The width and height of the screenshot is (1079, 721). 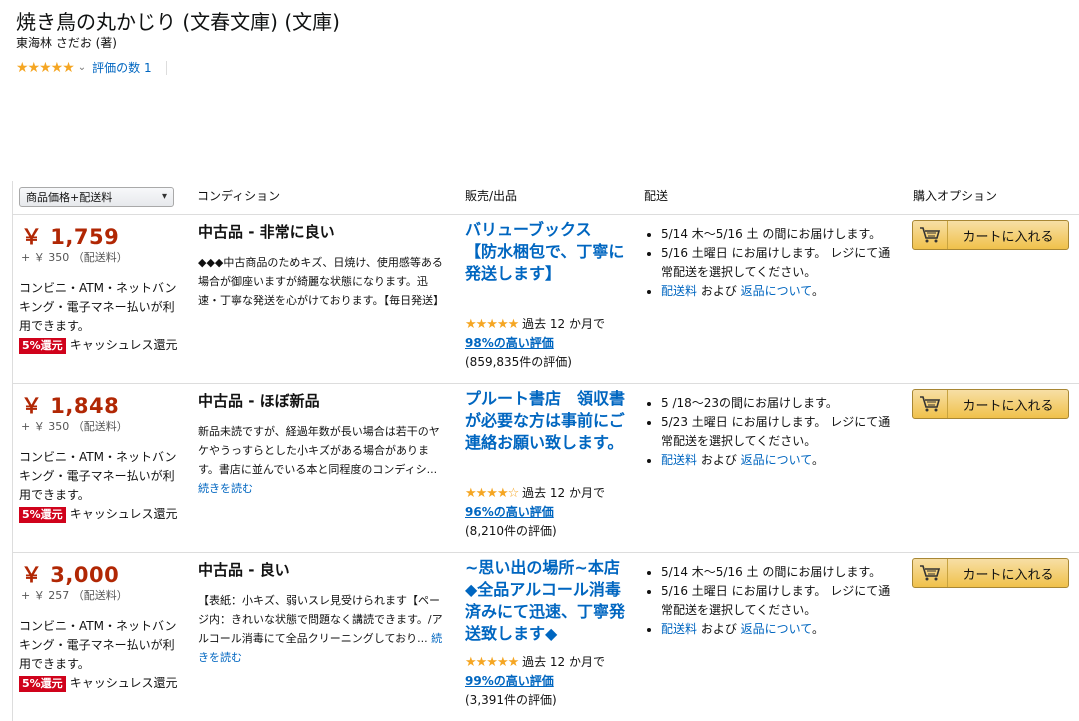 I want to click on sort-select: 商品価格+配送料 ▾, so click(x=96, y=197).